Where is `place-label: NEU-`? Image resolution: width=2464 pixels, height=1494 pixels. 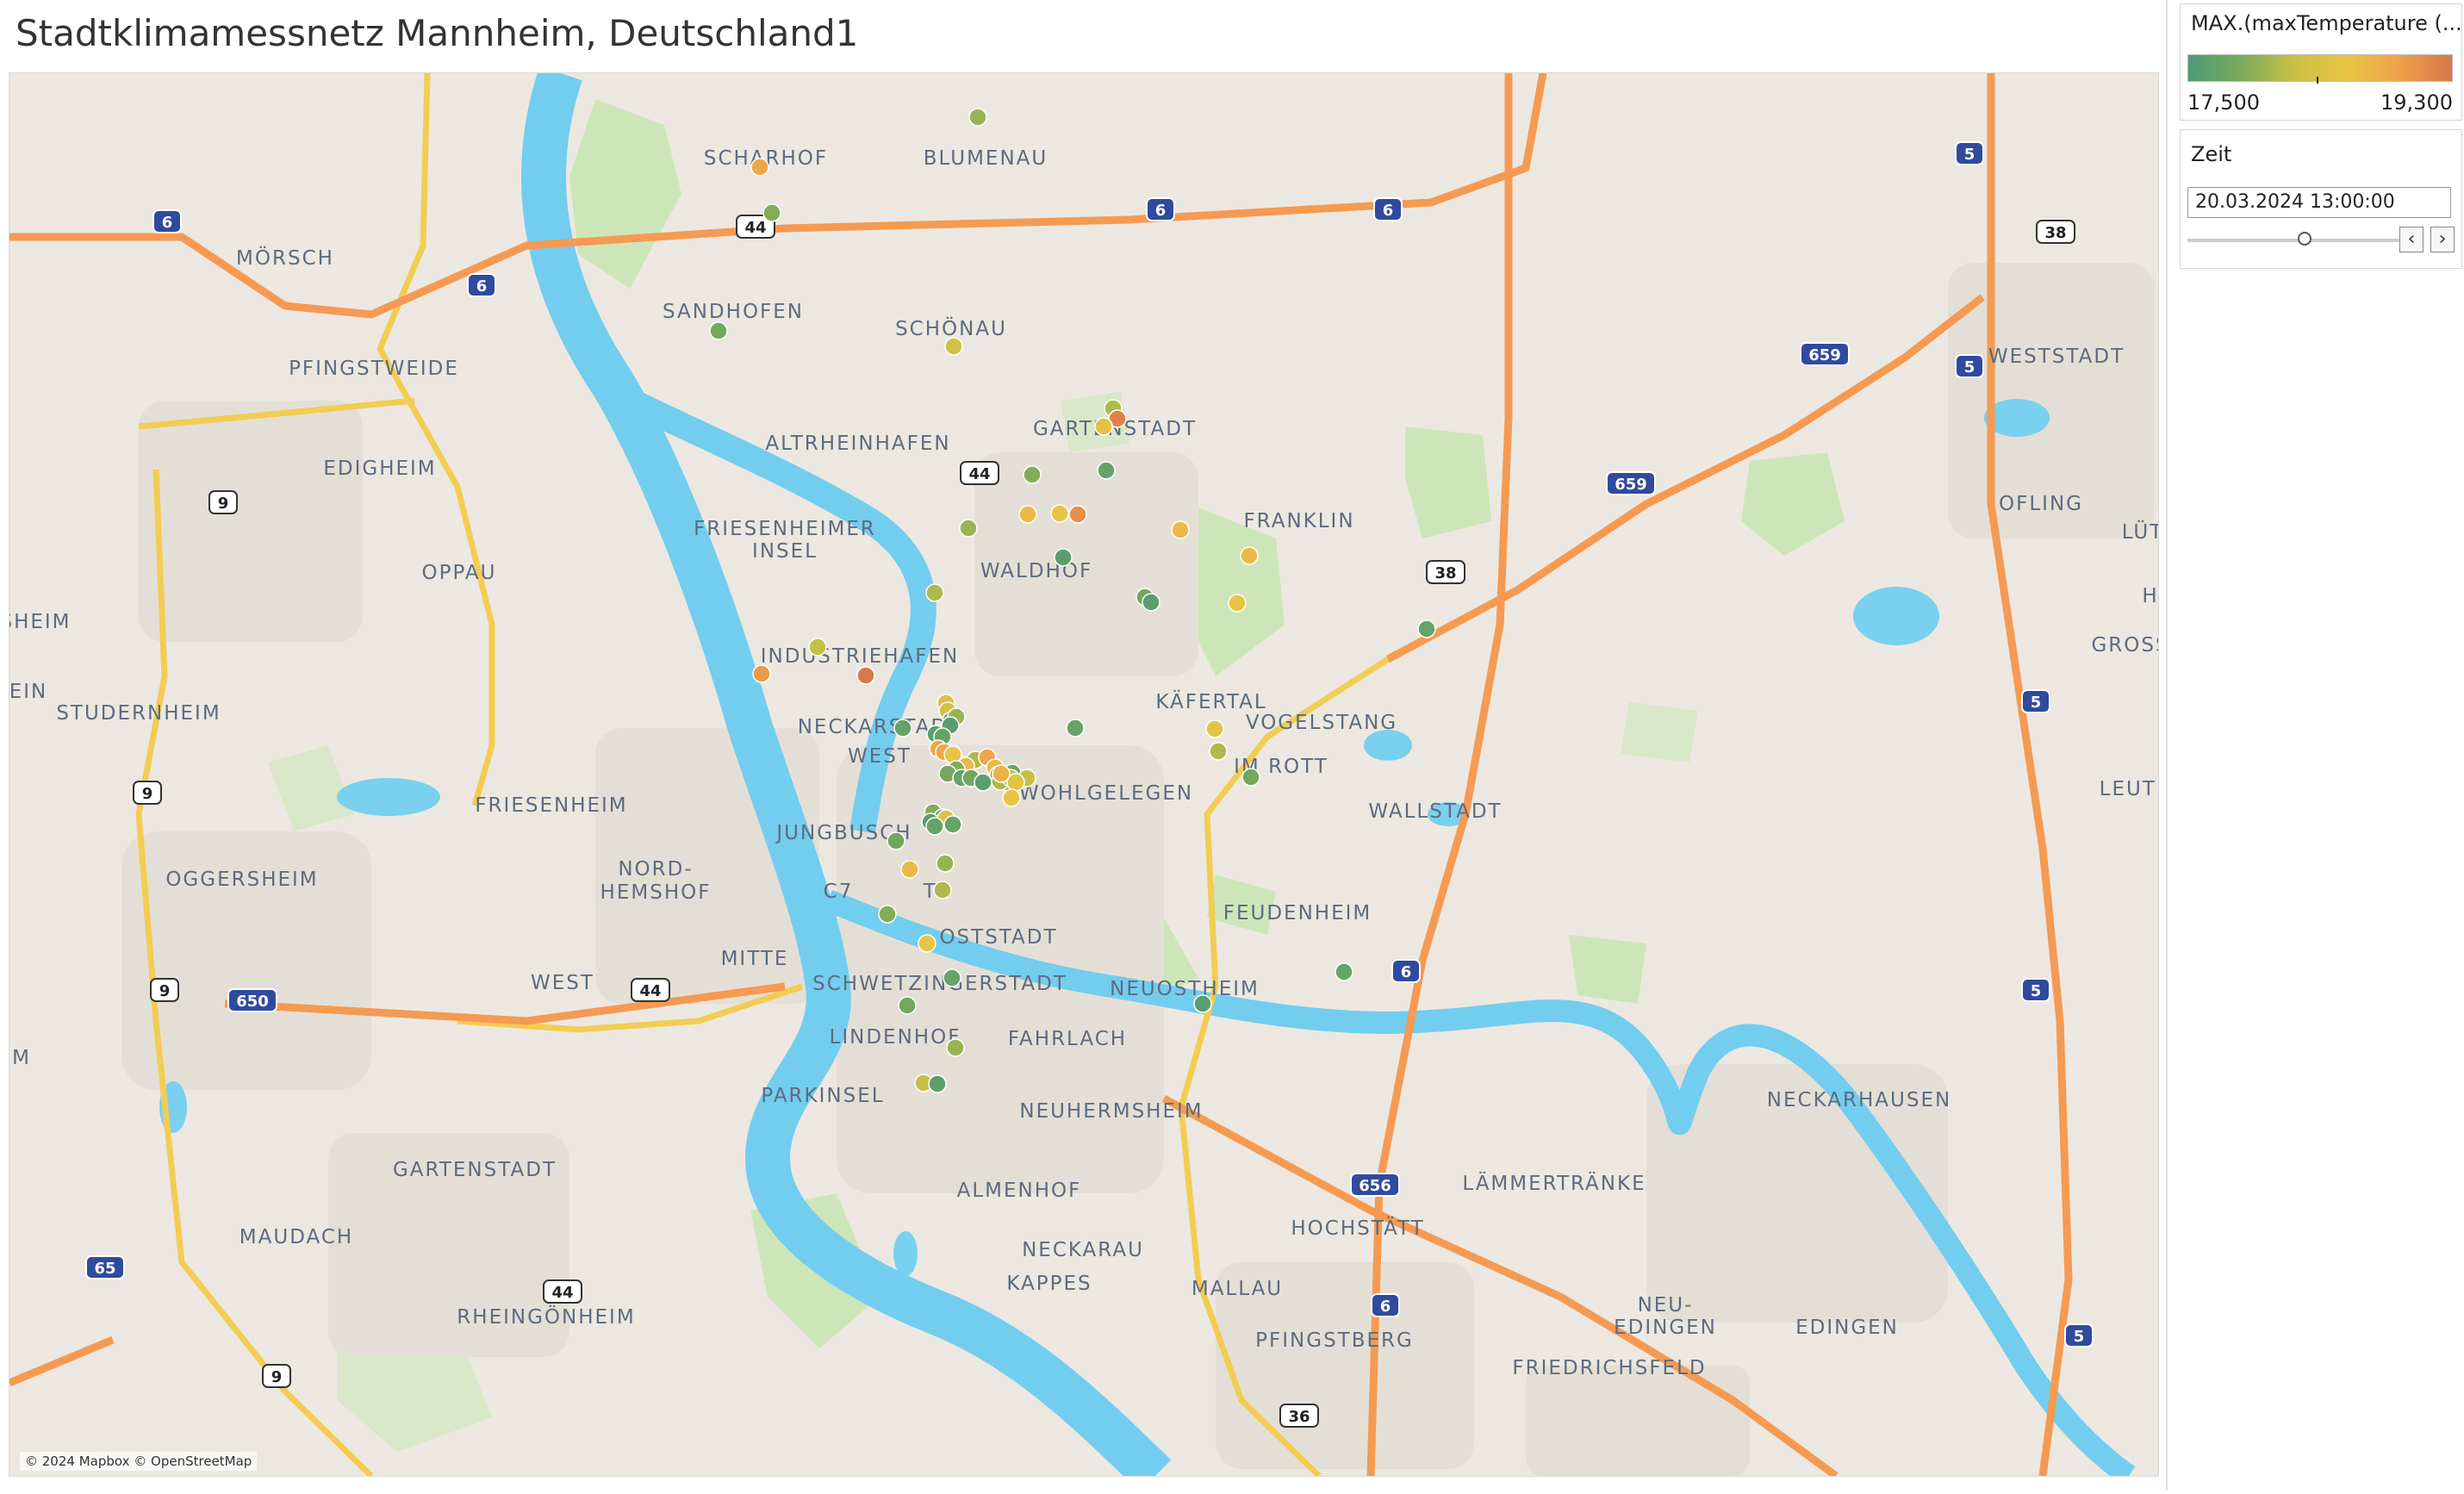
place-label: NEU- is located at coordinates (1666, 1305).